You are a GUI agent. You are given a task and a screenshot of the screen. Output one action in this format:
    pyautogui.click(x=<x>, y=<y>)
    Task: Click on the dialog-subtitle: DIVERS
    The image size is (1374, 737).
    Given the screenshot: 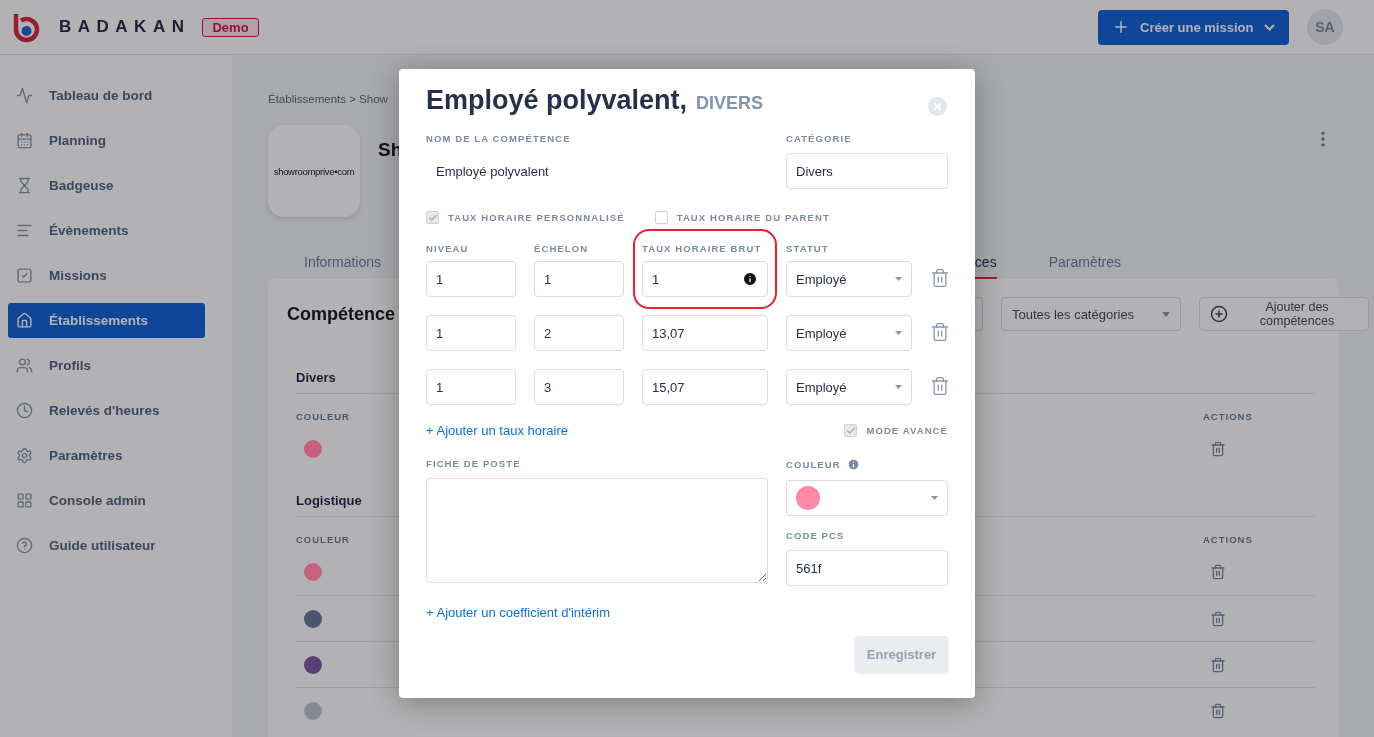 What is the action you would take?
    pyautogui.click(x=730, y=103)
    